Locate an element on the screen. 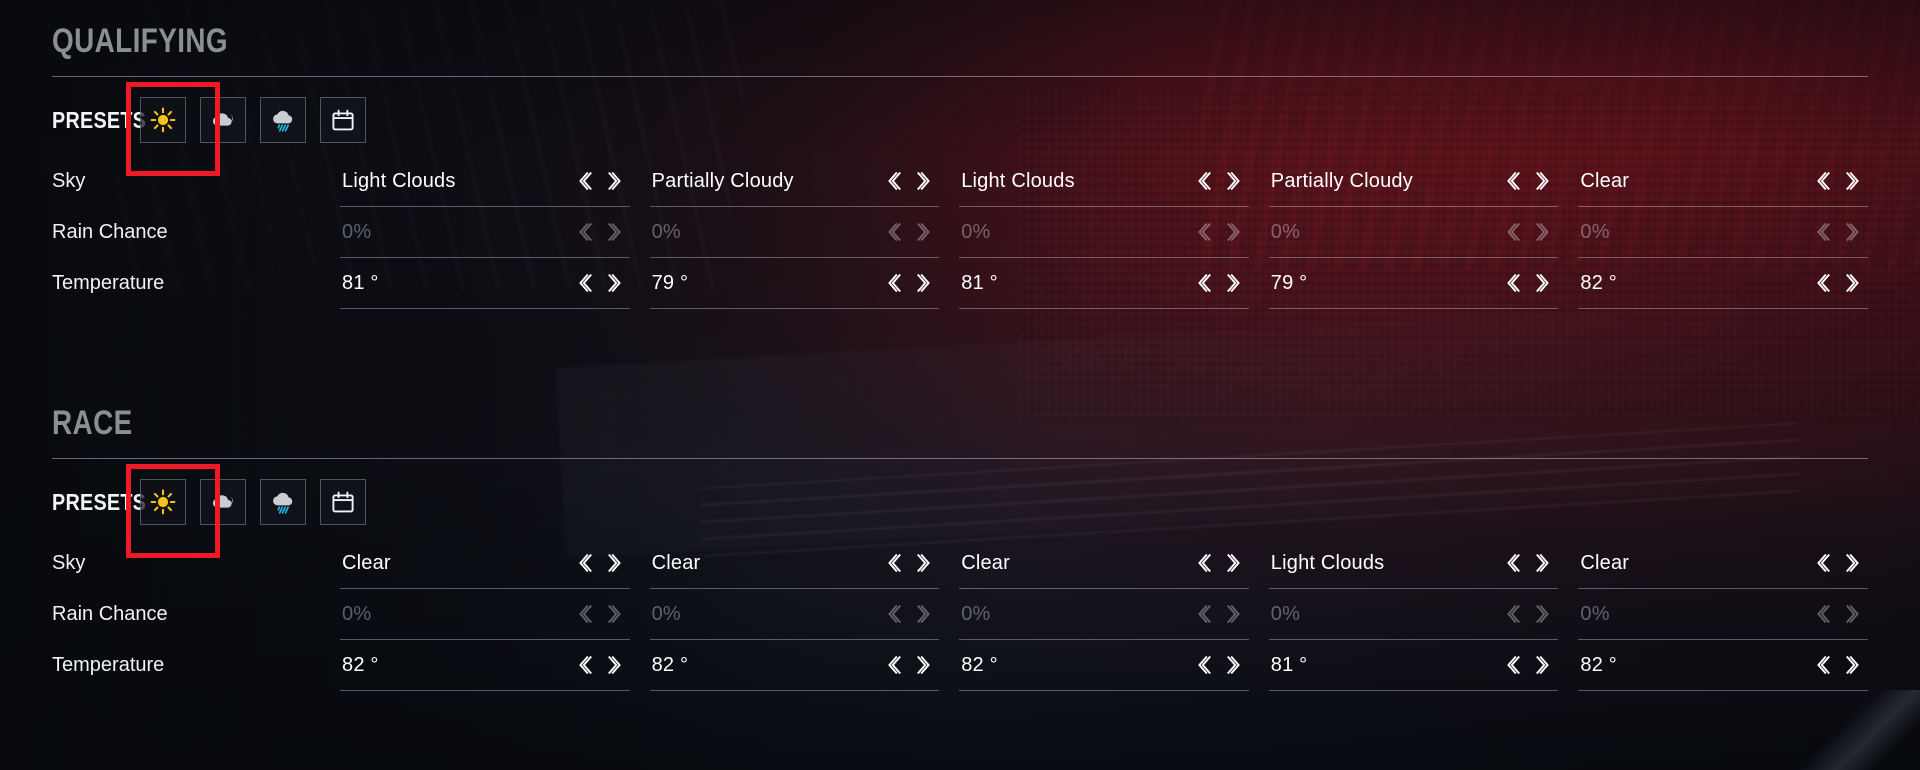 Image resolution: width=1920 pixels, height=770 pixels. parameter-value: Clear is located at coordinates (1605, 562).